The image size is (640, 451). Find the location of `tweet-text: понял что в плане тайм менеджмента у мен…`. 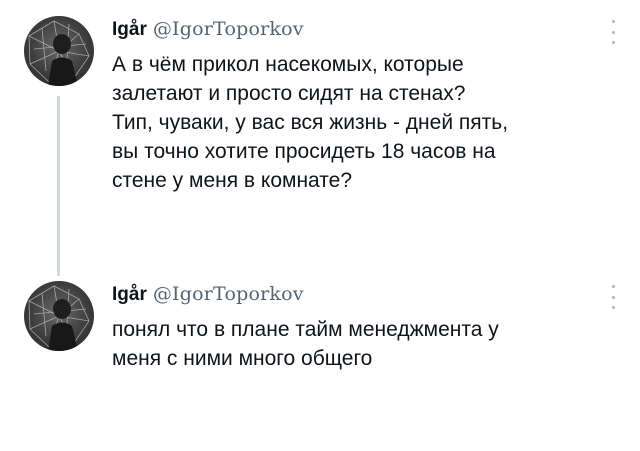

tweet-text: понял что в плане тайм менеджмента у мен… is located at coordinates (369, 344).